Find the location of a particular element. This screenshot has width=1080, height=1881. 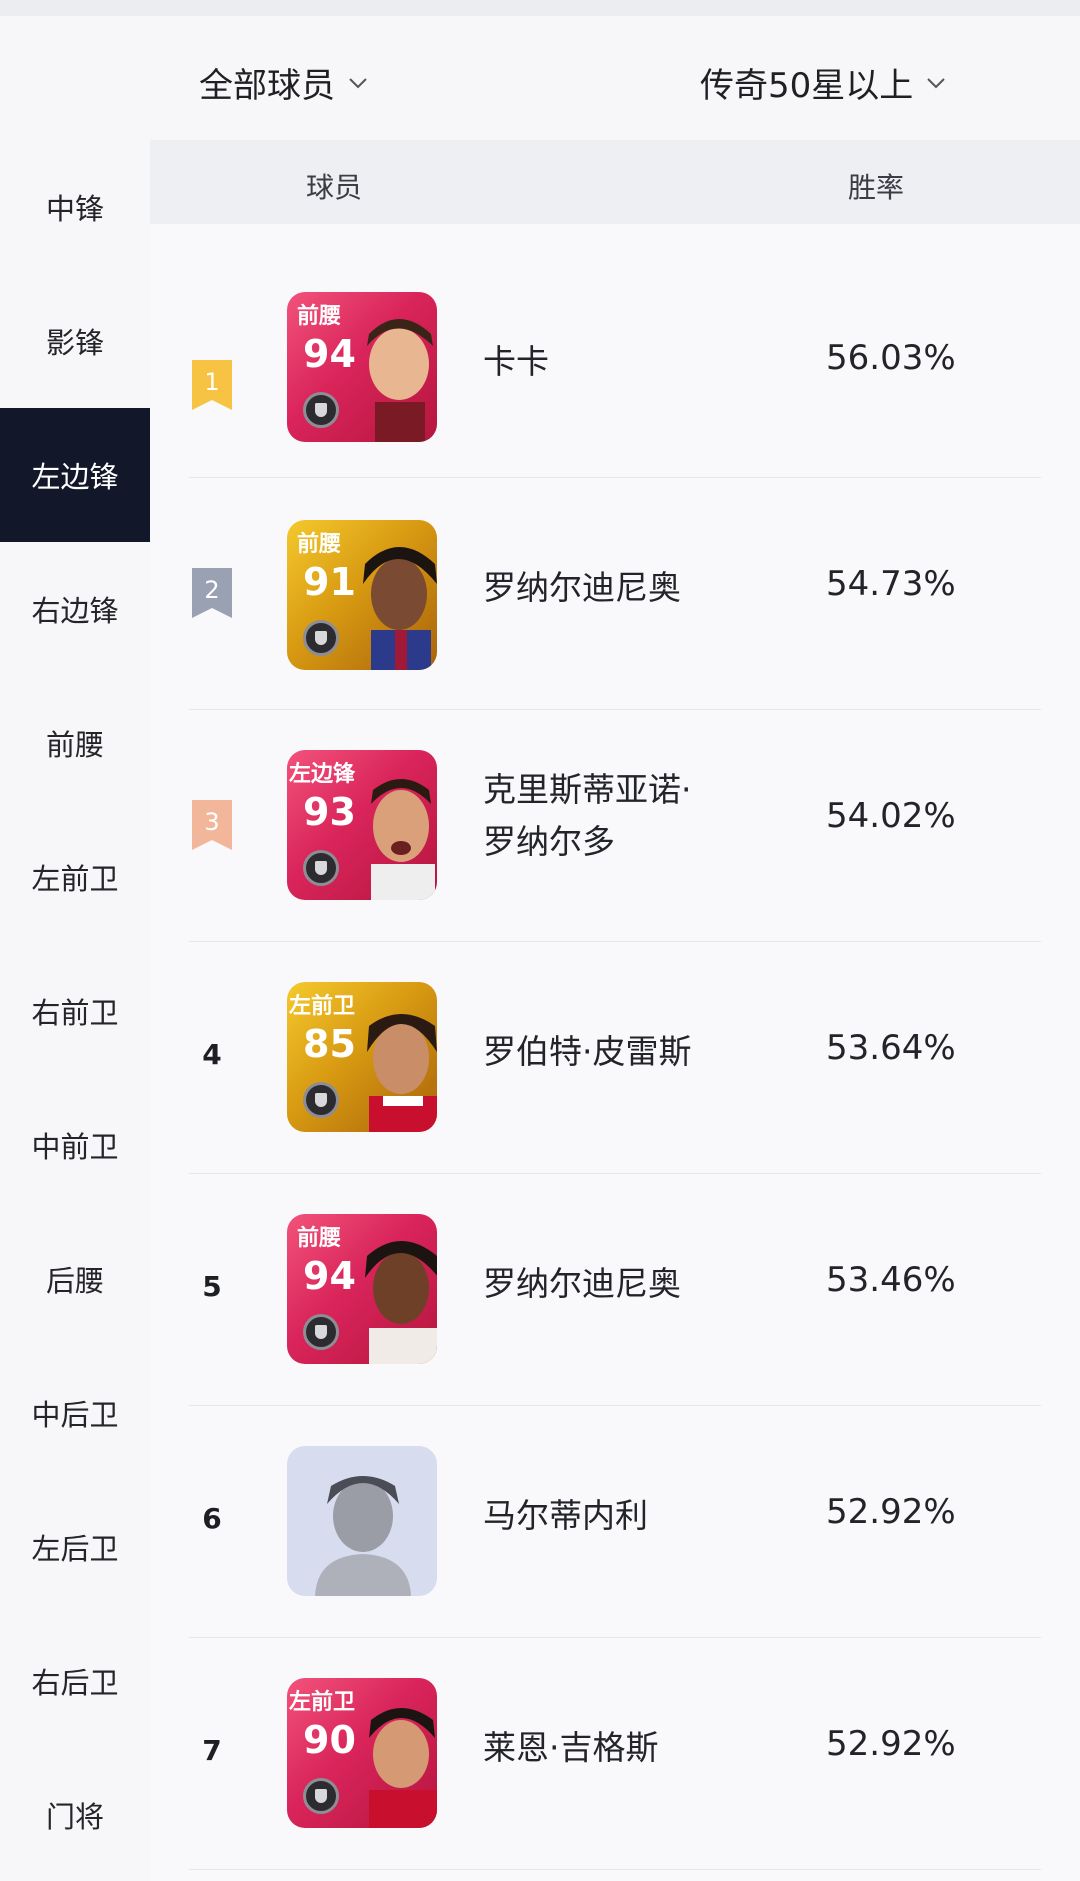

filter-bar: 全部球员 传奇50星以上 is located at coordinates (540, 78).